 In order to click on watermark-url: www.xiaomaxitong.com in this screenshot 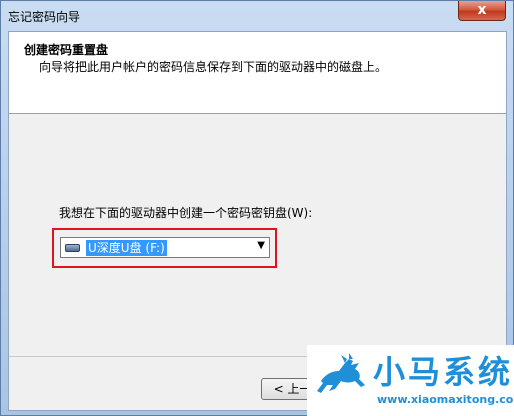, I will do `click(445, 399)`.